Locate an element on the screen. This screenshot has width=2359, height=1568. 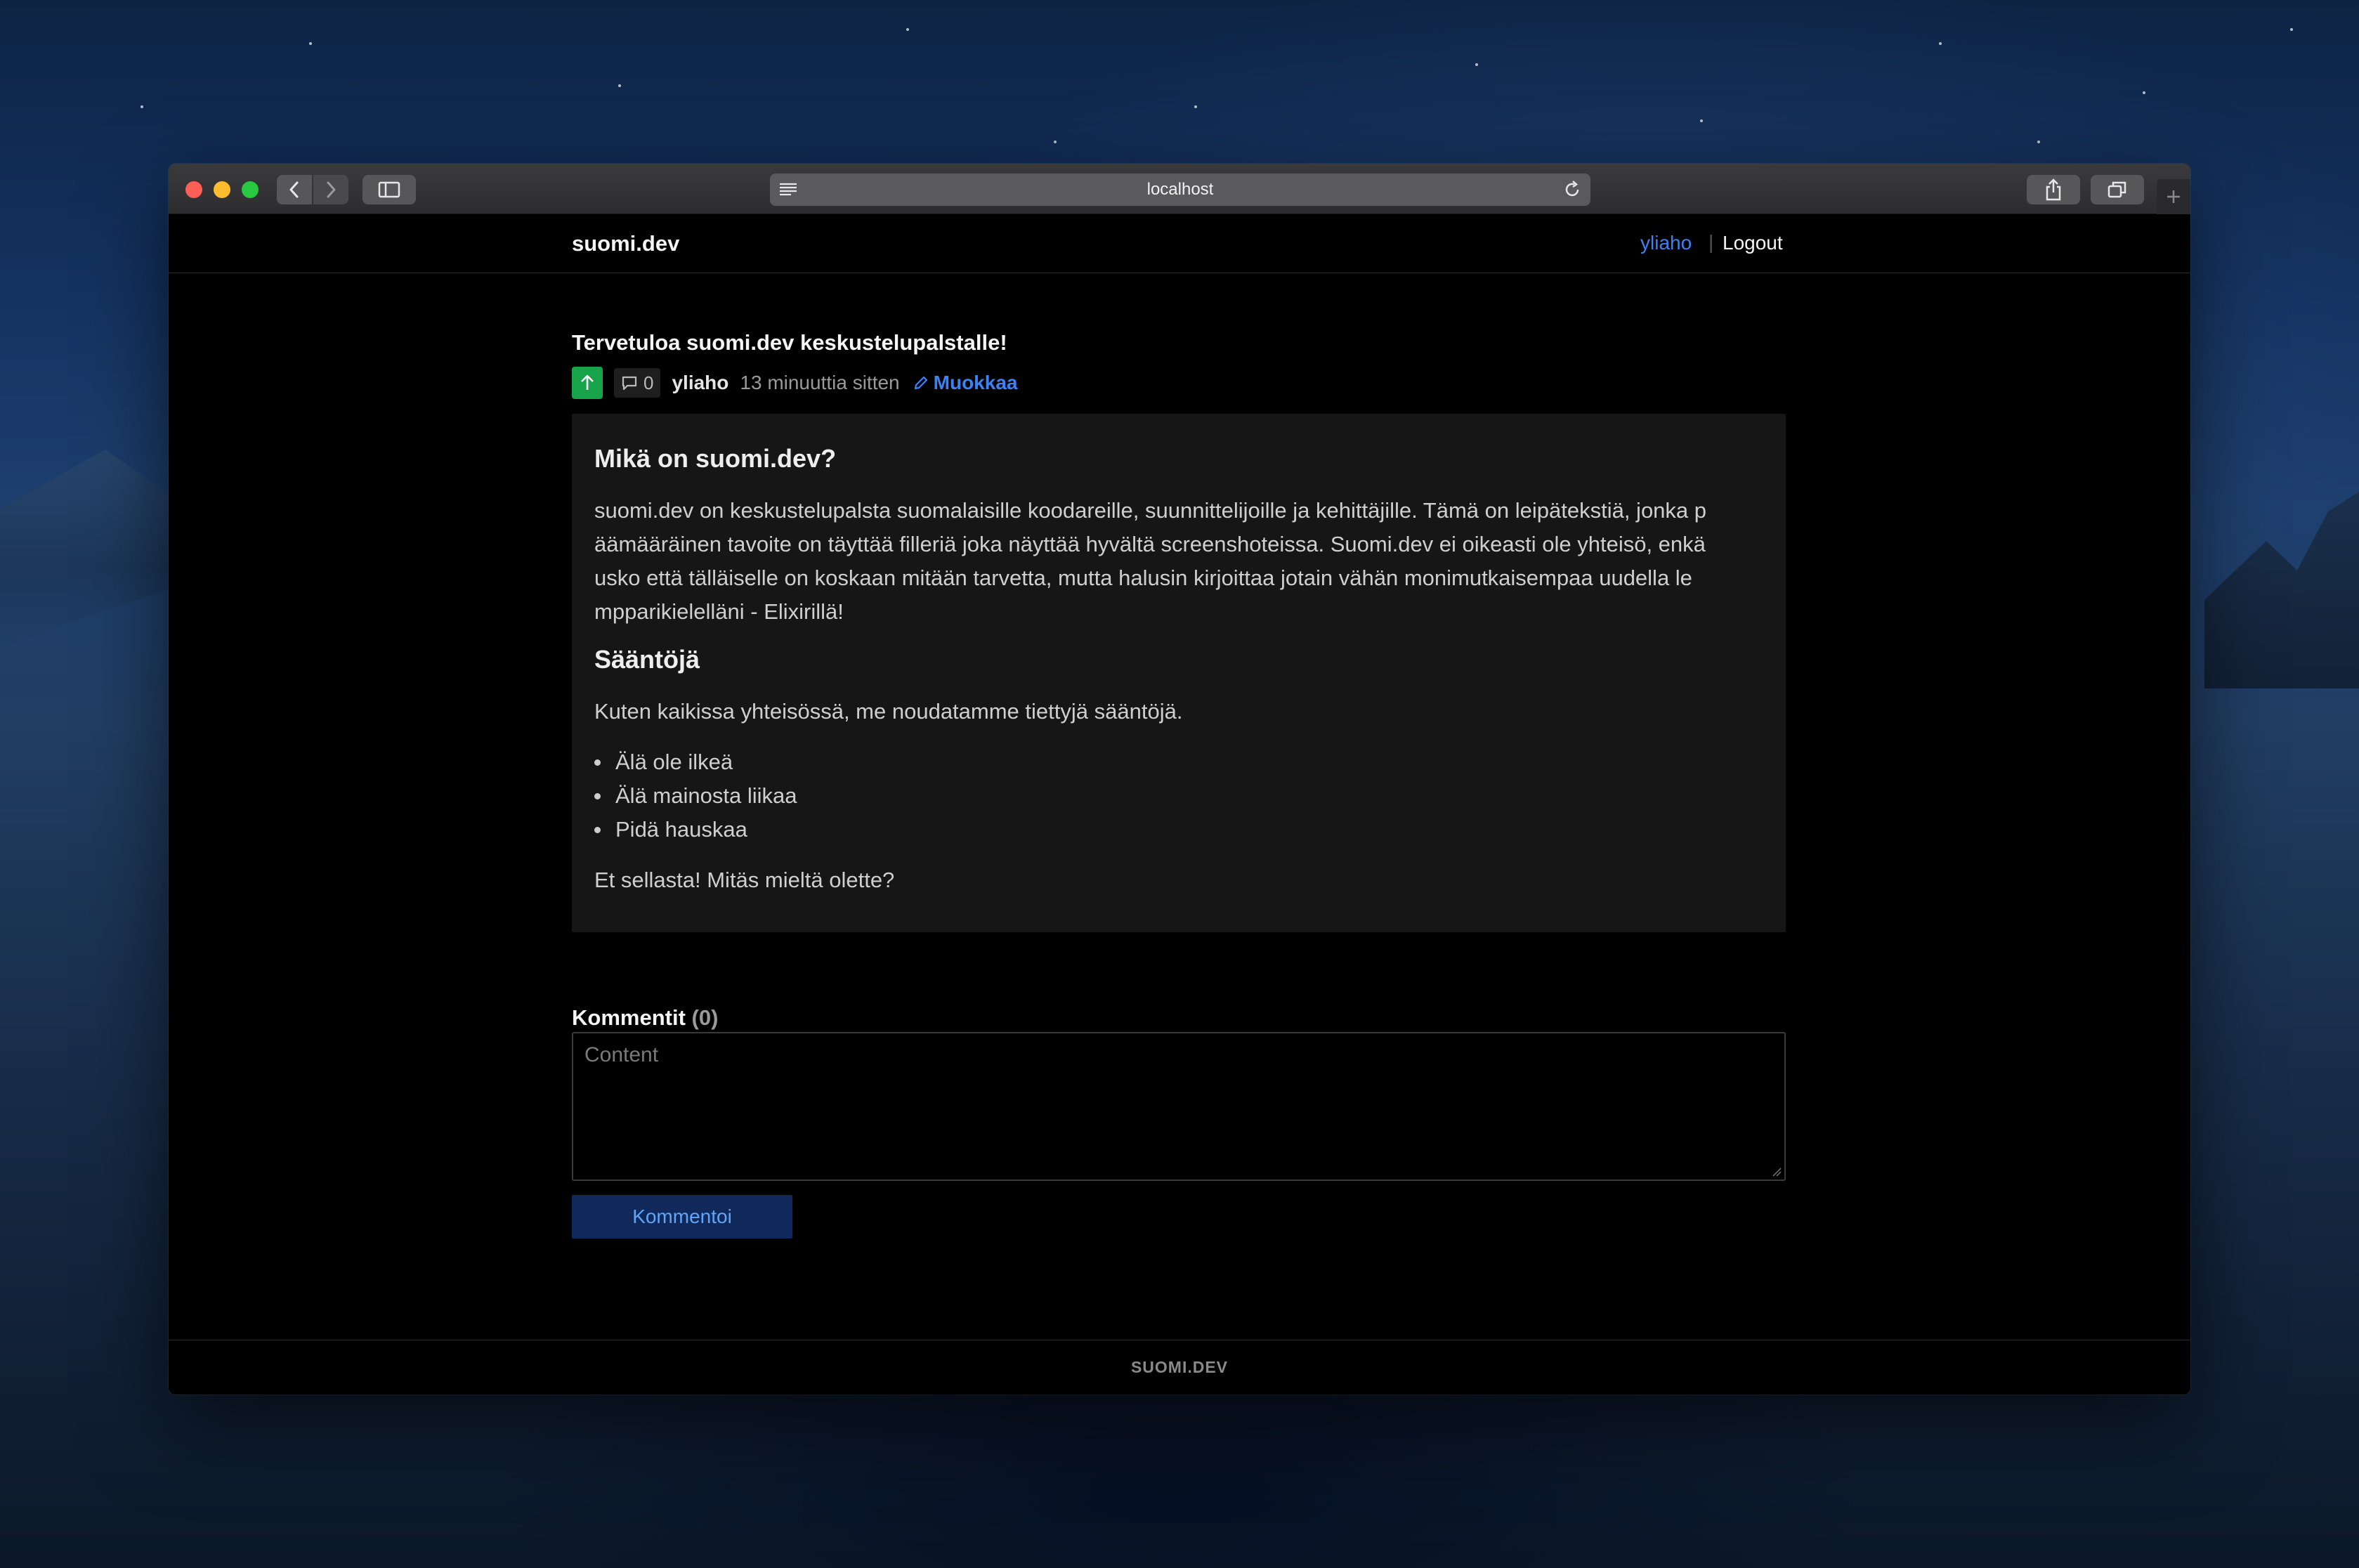
upvote-button is located at coordinates (587, 383).